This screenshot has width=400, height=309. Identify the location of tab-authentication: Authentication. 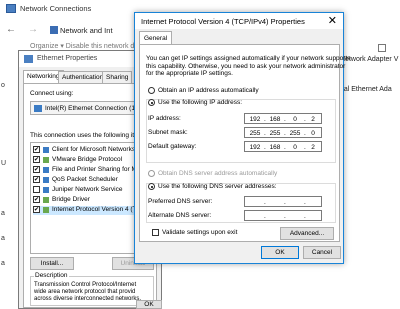
(83, 77).